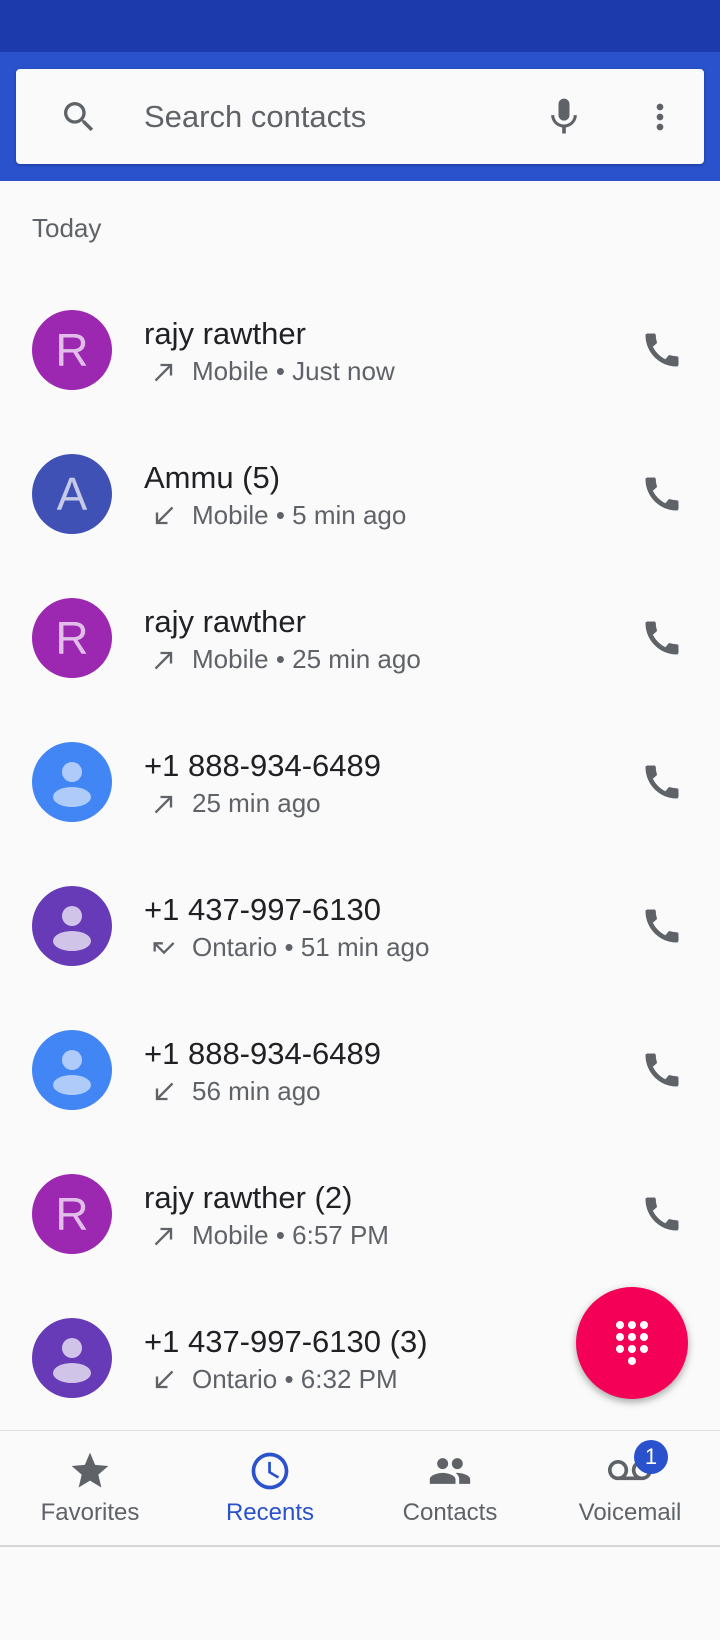 The height and width of the screenshot is (1640, 720). I want to click on star-icon, so click(90, 1470).